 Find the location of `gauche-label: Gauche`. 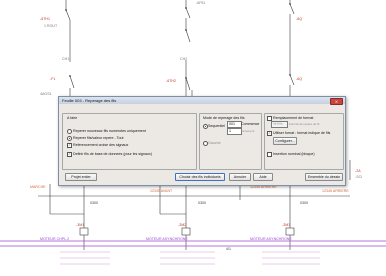

gauche-label: Gauche is located at coordinates (214, 142).